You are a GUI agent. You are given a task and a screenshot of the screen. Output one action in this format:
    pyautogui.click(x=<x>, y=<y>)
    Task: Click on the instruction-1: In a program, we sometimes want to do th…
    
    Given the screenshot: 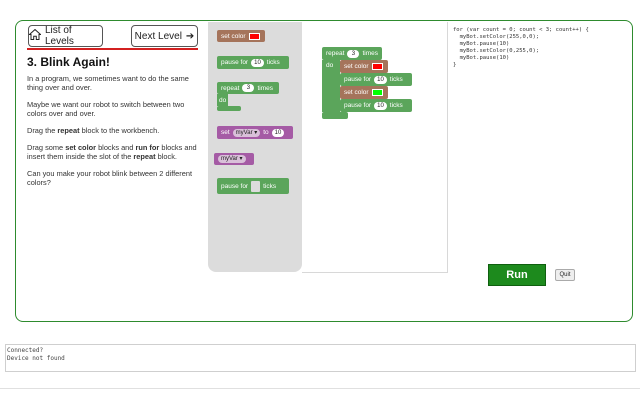 What is the action you would take?
    pyautogui.click(x=108, y=83)
    